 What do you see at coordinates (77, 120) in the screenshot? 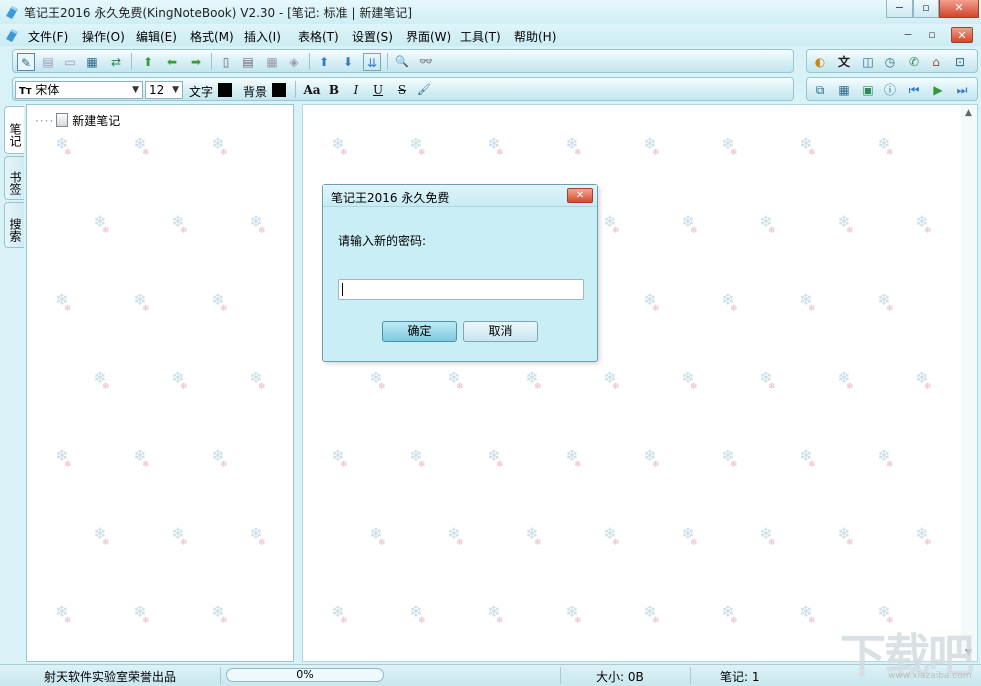
I see `tree-item-new-note: ···· 新建笔记` at bounding box center [77, 120].